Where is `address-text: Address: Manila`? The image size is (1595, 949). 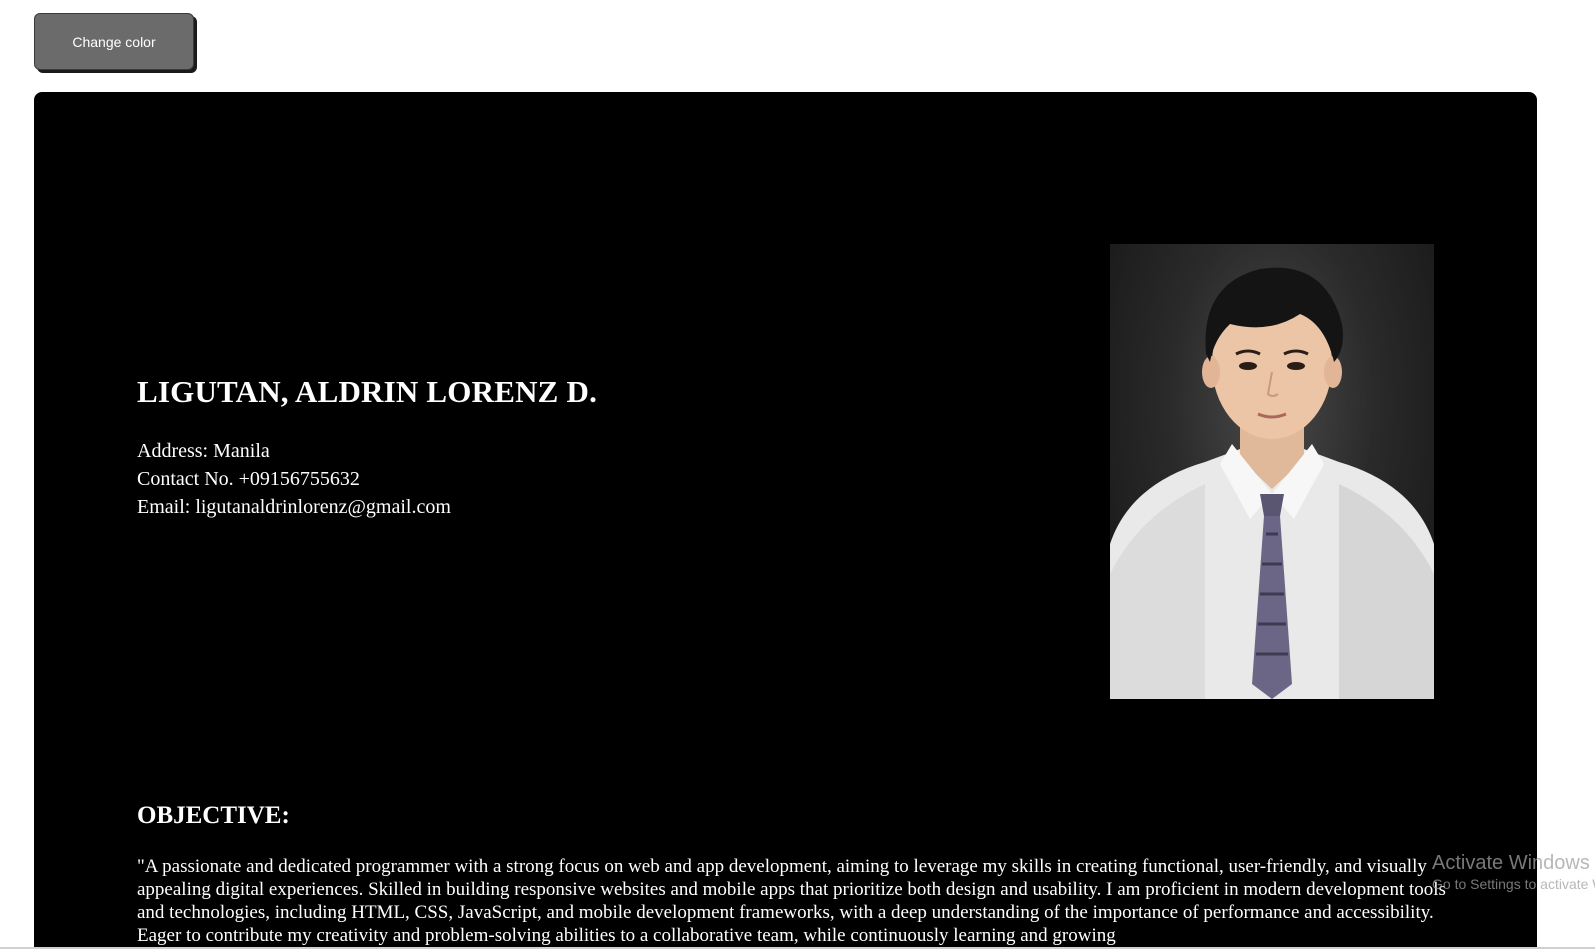
address-text: Address: Manila is located at coordinates (203, 451).